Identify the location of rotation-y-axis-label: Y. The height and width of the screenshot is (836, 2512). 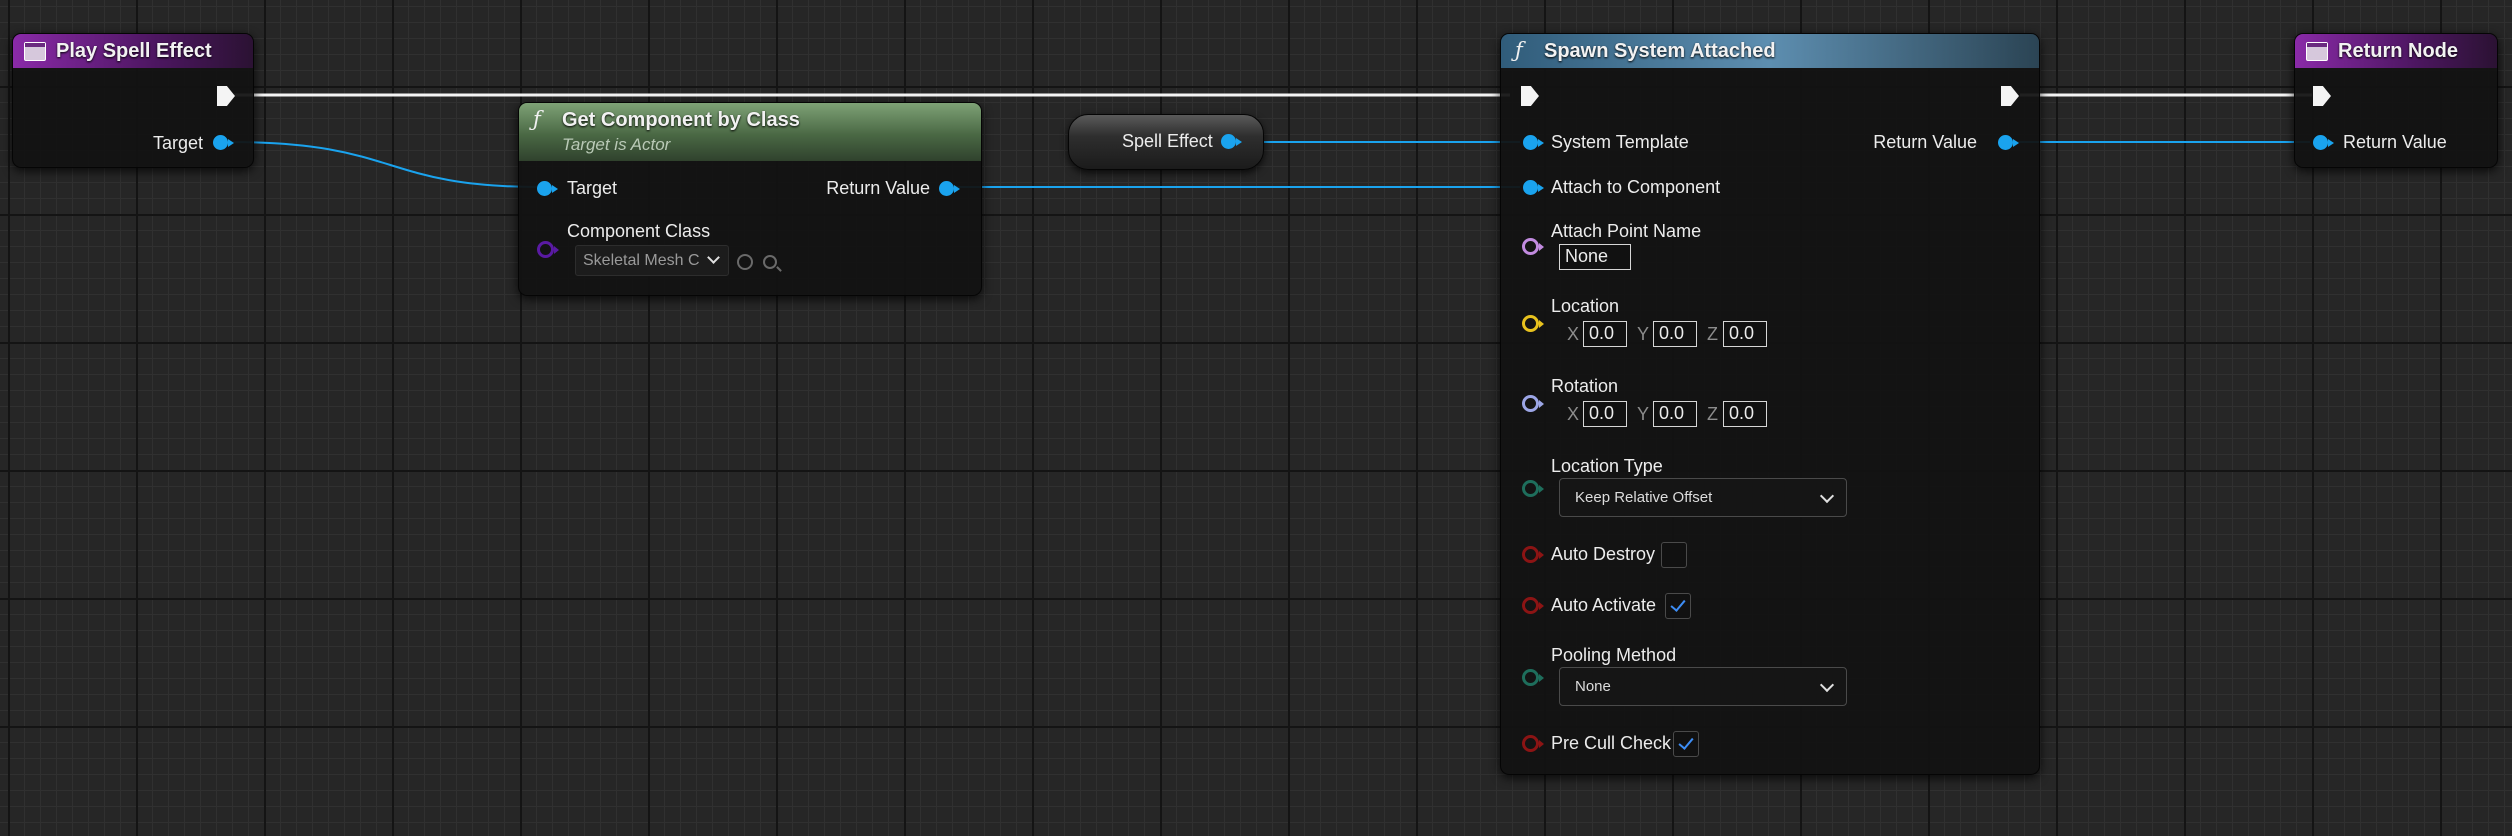
(1643, 414).